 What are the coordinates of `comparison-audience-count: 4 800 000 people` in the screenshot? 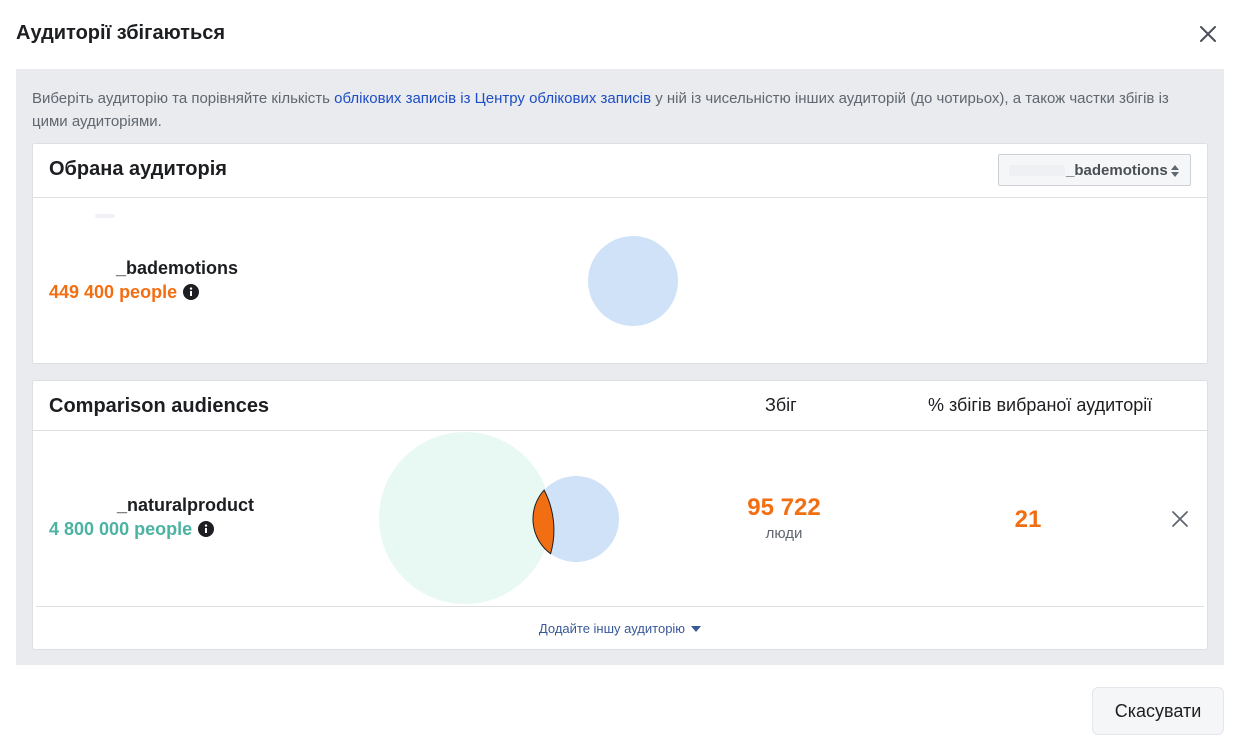 It's located at (132, 529).